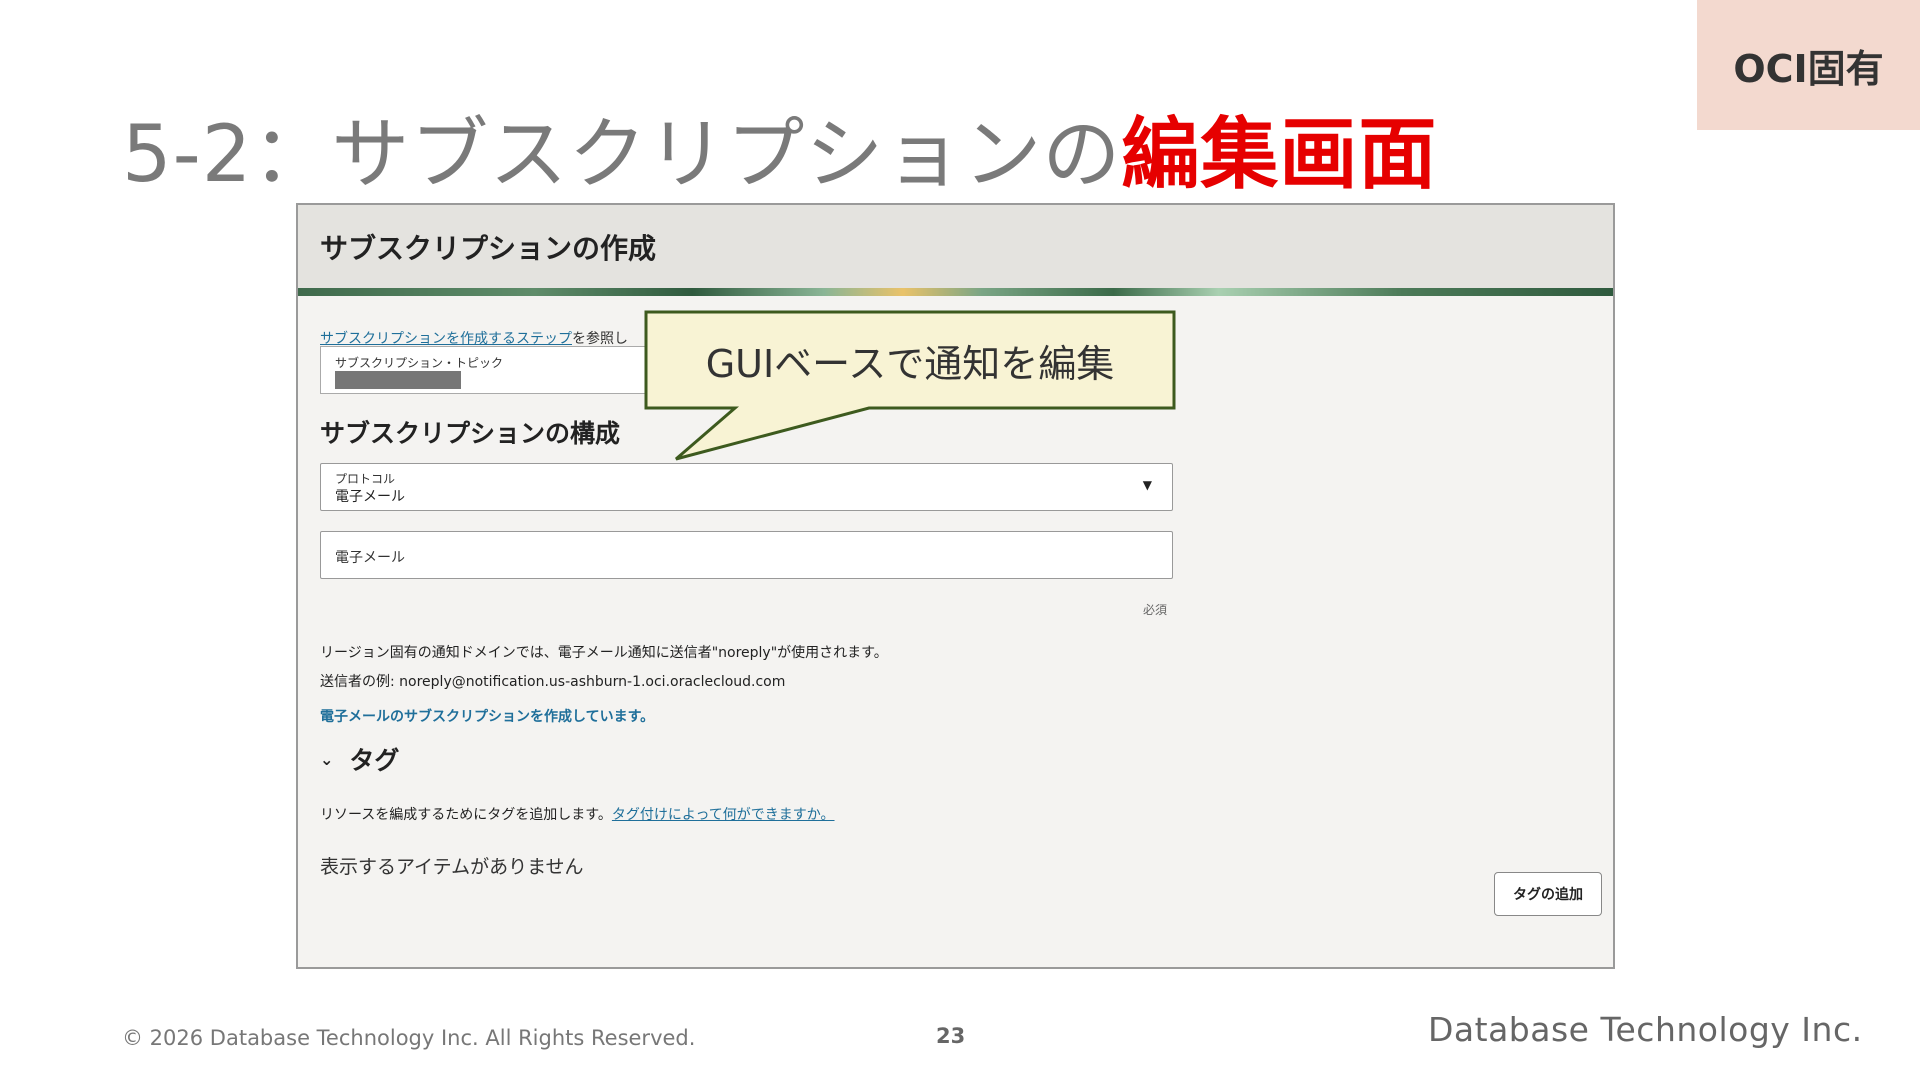 The width and height of the screenshot is (1920, 1080). I want to click on dialog-title: サブスクリプションの作成, so click(488, 248).